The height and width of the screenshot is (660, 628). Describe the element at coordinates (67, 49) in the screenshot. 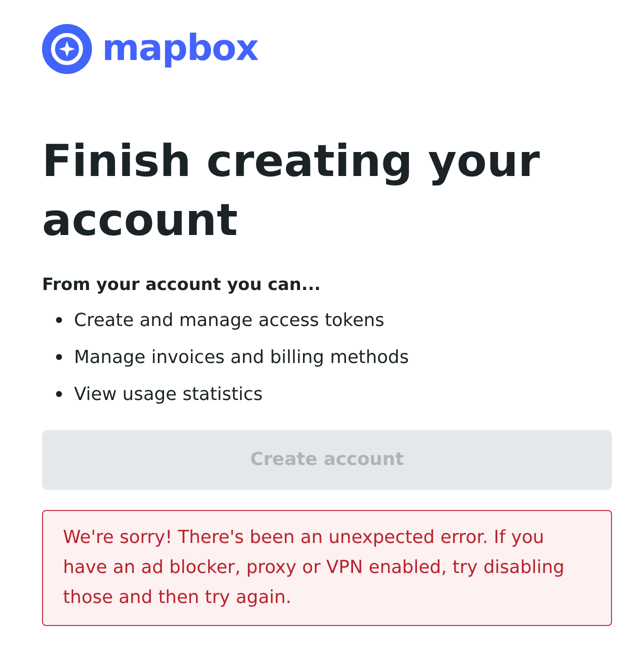

I see `mapbox-logo-icon` at that location.